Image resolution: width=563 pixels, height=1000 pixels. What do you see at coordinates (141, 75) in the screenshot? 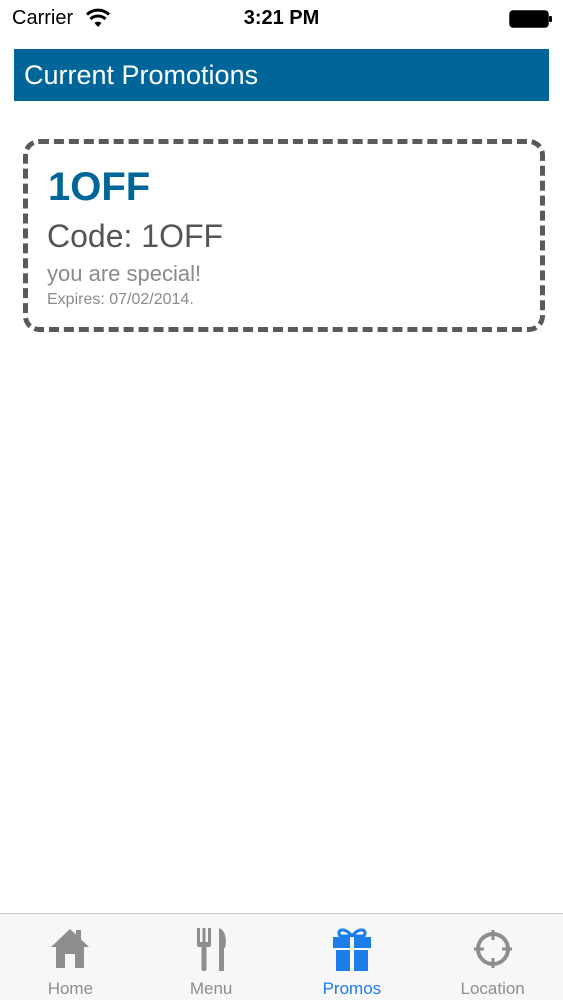
I see `page-title: Current Promotions` at bounding box center [141, 75].